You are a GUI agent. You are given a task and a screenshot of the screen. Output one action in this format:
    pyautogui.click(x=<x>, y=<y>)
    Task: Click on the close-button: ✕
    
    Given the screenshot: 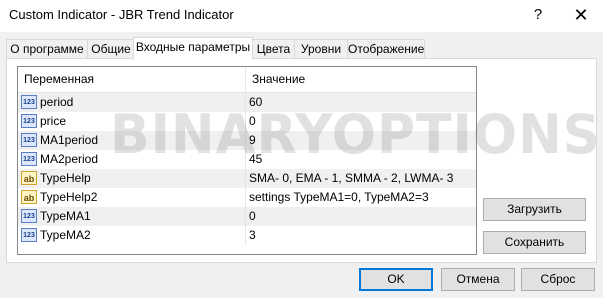 What is the action you would take?
    pyautogui.click(x=581, y=15)
    